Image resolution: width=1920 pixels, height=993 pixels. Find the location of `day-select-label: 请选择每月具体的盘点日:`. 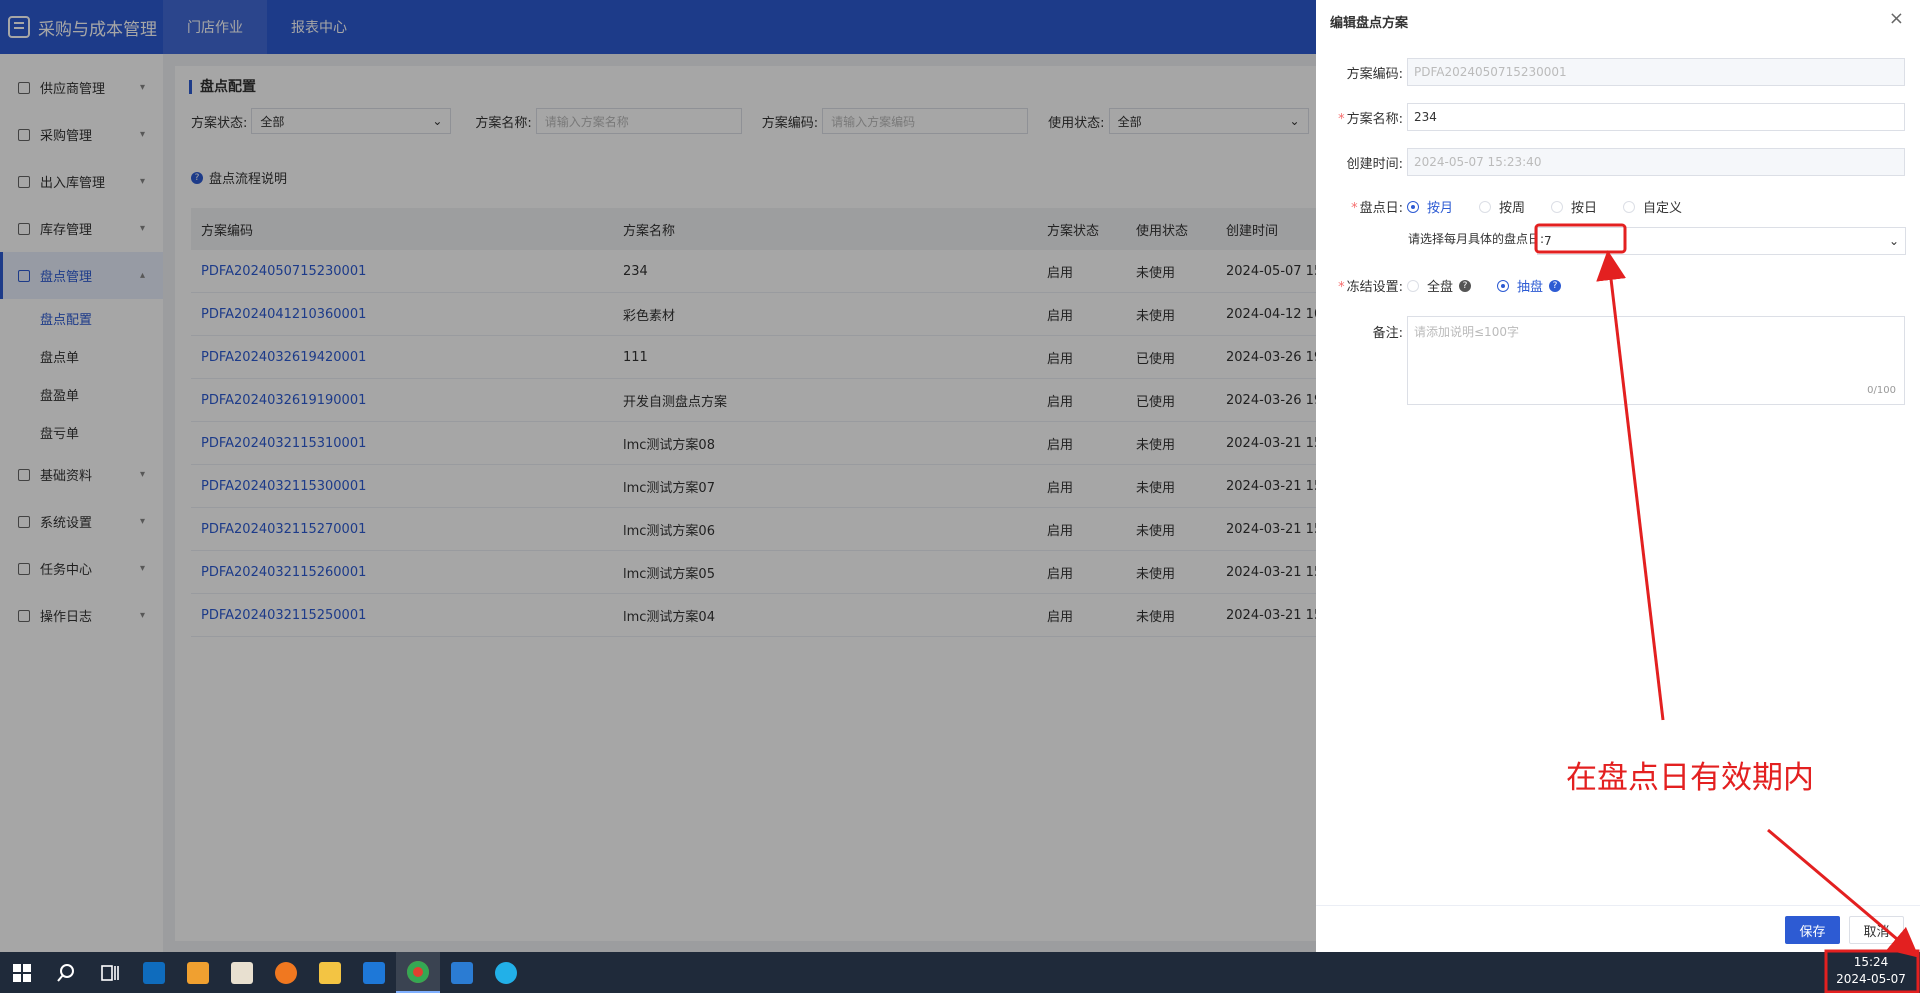

day-select-label: 请选择每月具体的盘点日: is located at coordinates (1476, 239).